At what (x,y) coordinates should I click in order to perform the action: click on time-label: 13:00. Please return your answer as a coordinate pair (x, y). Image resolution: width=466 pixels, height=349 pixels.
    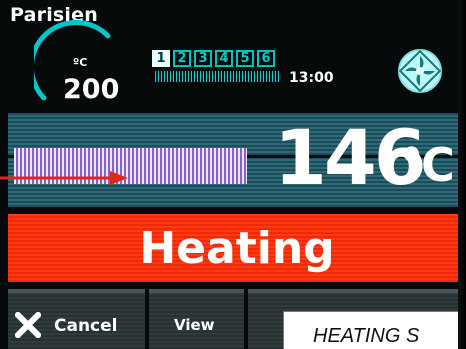
    Looking at the image, I should click on (311, 78).